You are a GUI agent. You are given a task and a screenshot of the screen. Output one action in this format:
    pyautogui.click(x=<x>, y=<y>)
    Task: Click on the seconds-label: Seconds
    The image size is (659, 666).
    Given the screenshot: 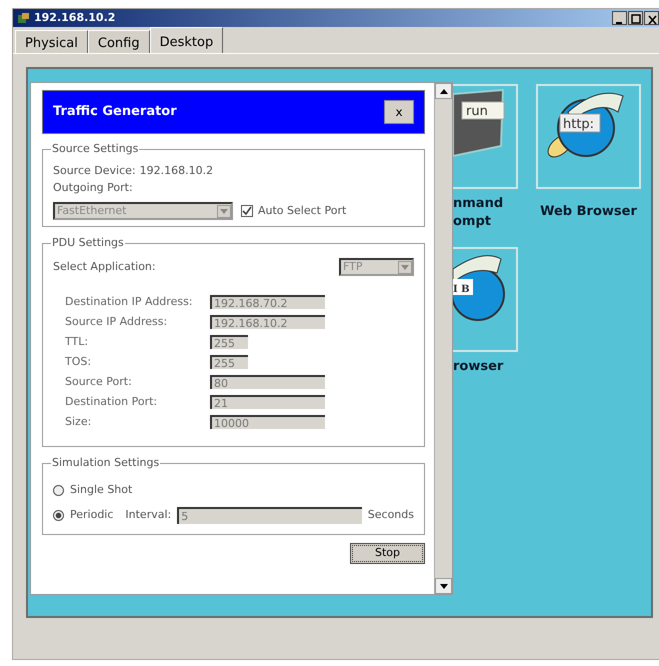 What is the action you would take?
    pyautogui.click(x=391, y=515)
    